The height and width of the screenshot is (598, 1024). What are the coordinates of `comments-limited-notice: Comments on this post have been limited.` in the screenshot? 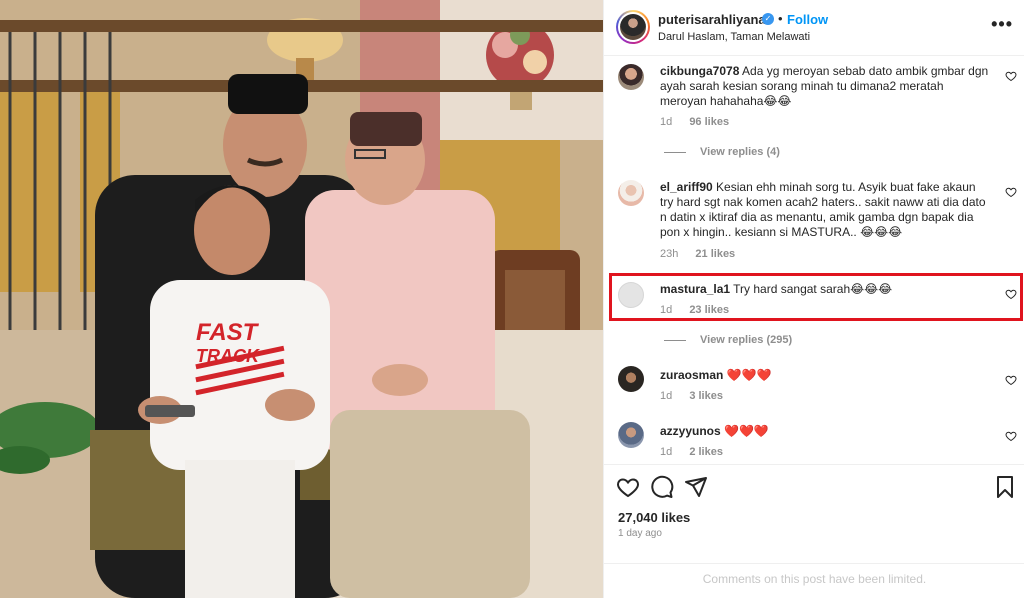 It's located at (814, 580).